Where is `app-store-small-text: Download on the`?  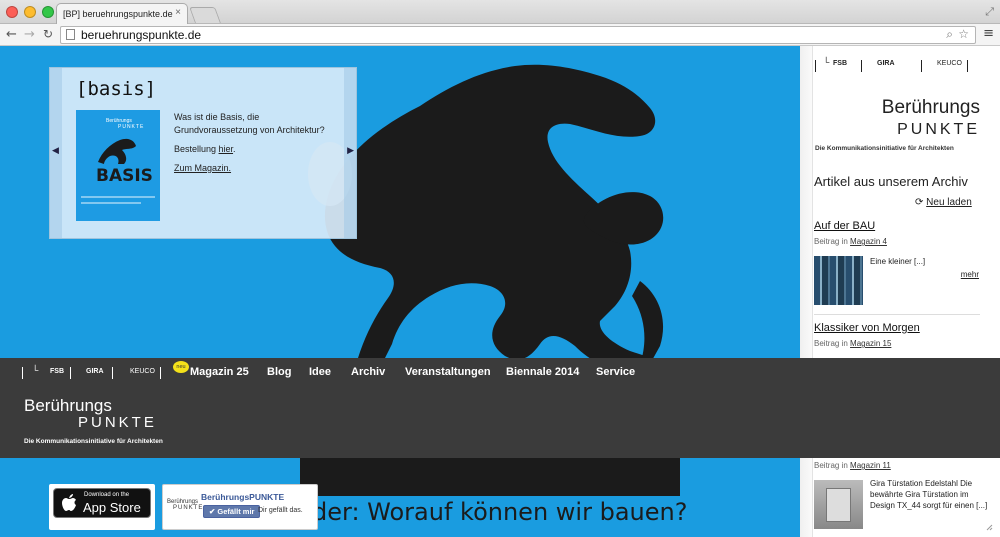
app-store-small-text: Download on the is located at coordinates (107, 495).